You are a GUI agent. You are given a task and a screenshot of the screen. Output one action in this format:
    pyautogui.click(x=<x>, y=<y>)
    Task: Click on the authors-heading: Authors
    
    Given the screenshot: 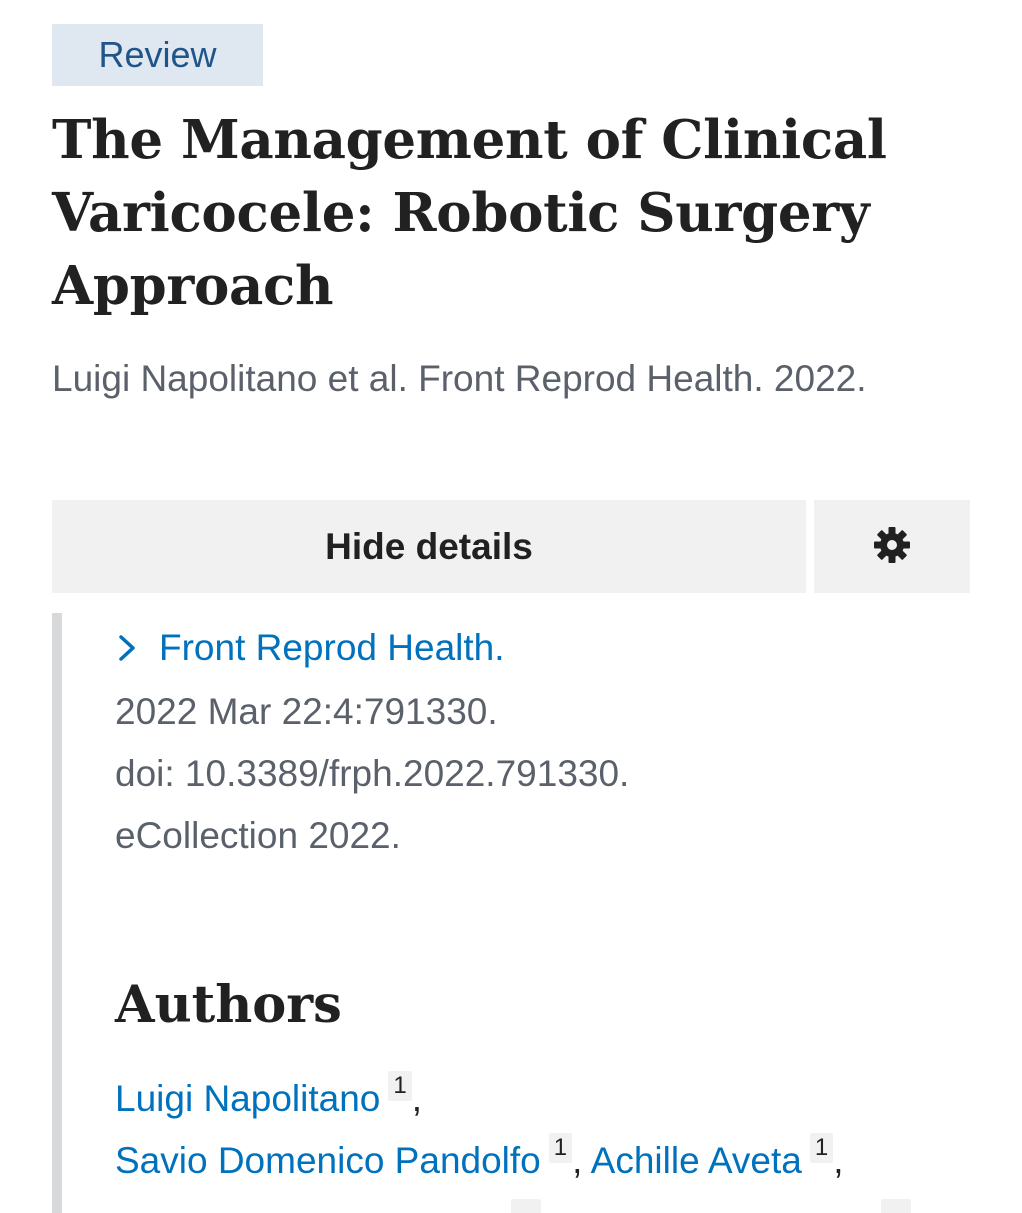 What is the action you would take?
    pyautogui.click(x=228, y=1005)
    